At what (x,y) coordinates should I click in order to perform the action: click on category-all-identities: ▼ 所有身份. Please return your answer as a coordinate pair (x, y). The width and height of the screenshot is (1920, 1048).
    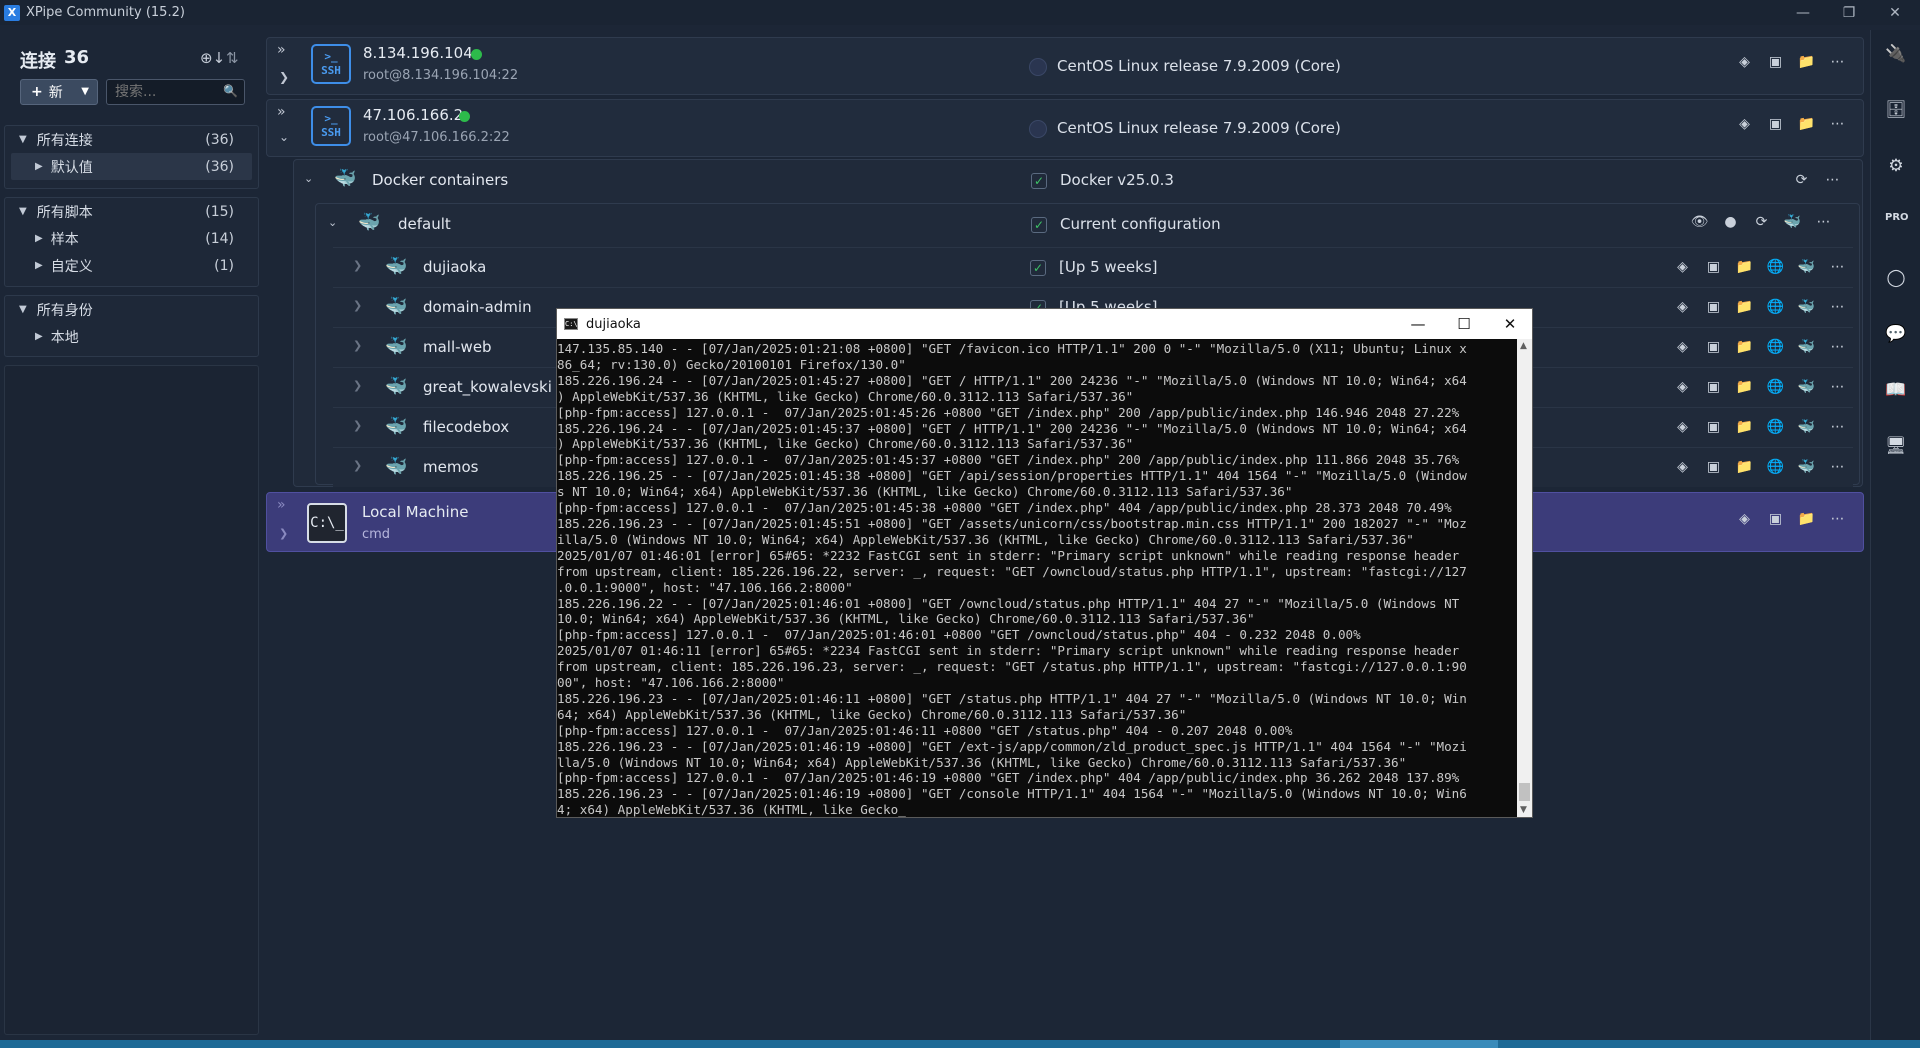
    Looking at the image, I should click on (131, 309).